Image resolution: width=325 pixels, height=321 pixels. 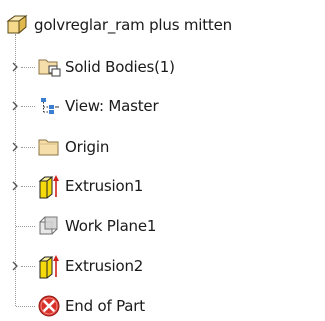 What do you see at coordinates (49, 306) in the screenshot?
I see `end-of-part-icon` at bounding box center [49, 306].